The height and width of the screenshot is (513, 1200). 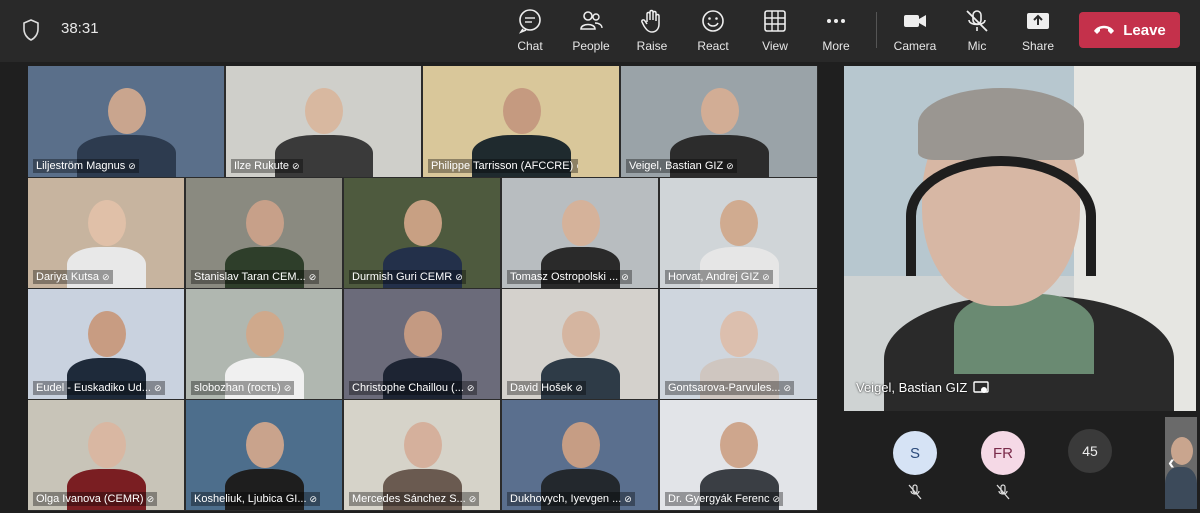 I want to click on participant-name: Eudel - Euskadiko Ud... ⊘, so click(x=99, y=388).